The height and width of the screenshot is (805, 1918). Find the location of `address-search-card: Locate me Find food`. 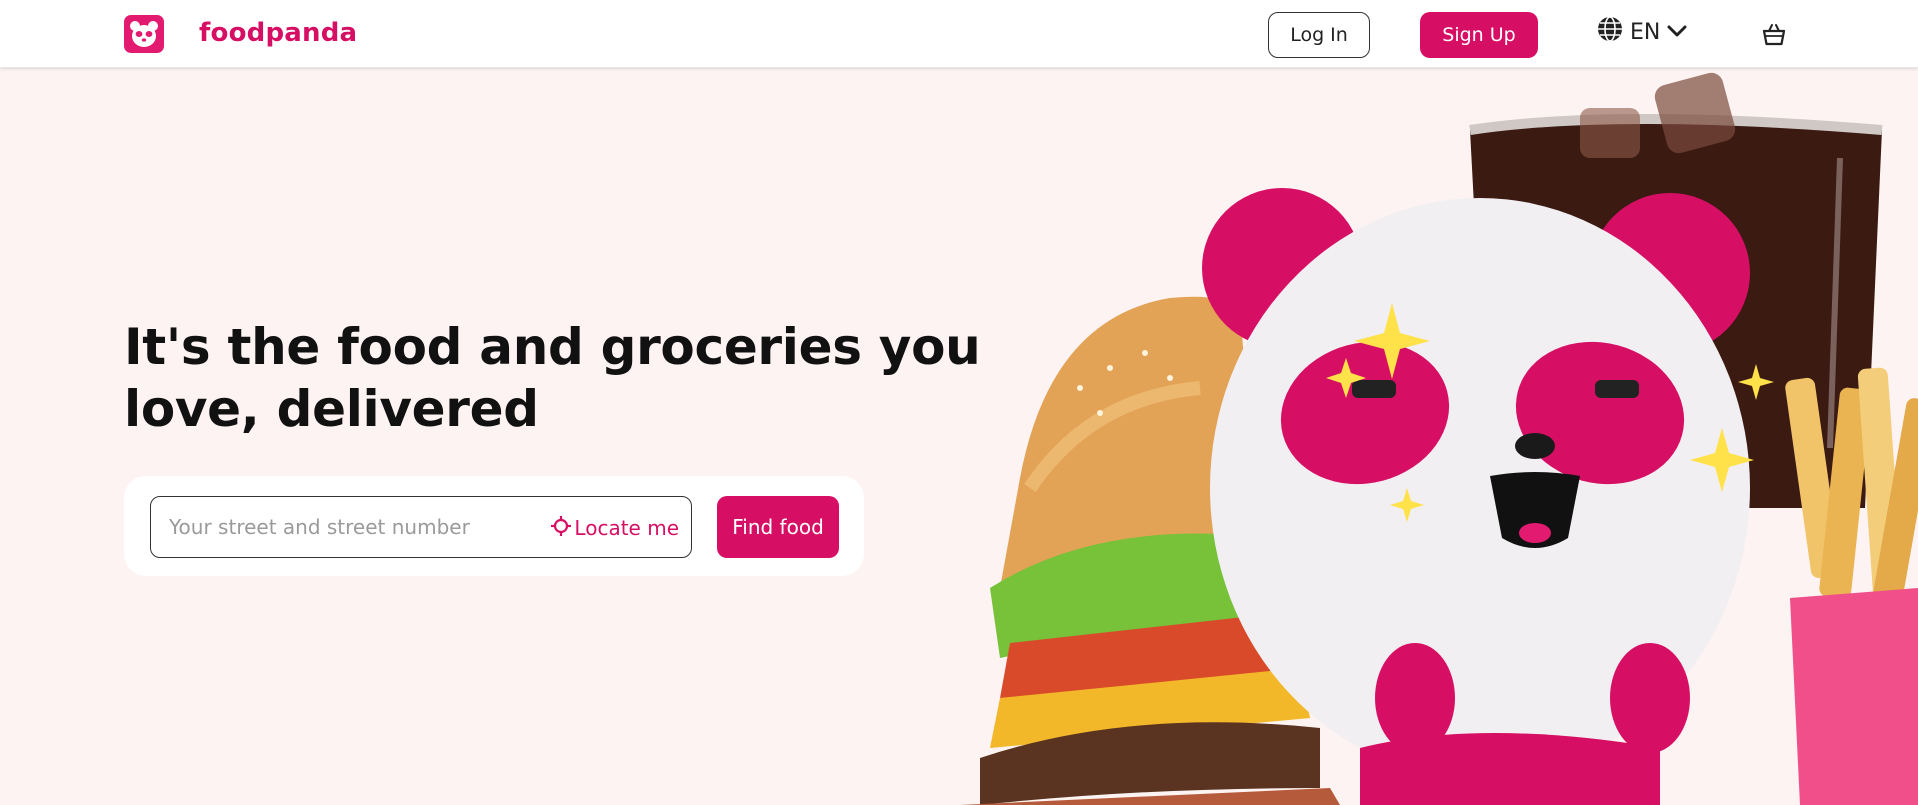

address-search-card: Locate me Find food is located at coordinates (494, 526).